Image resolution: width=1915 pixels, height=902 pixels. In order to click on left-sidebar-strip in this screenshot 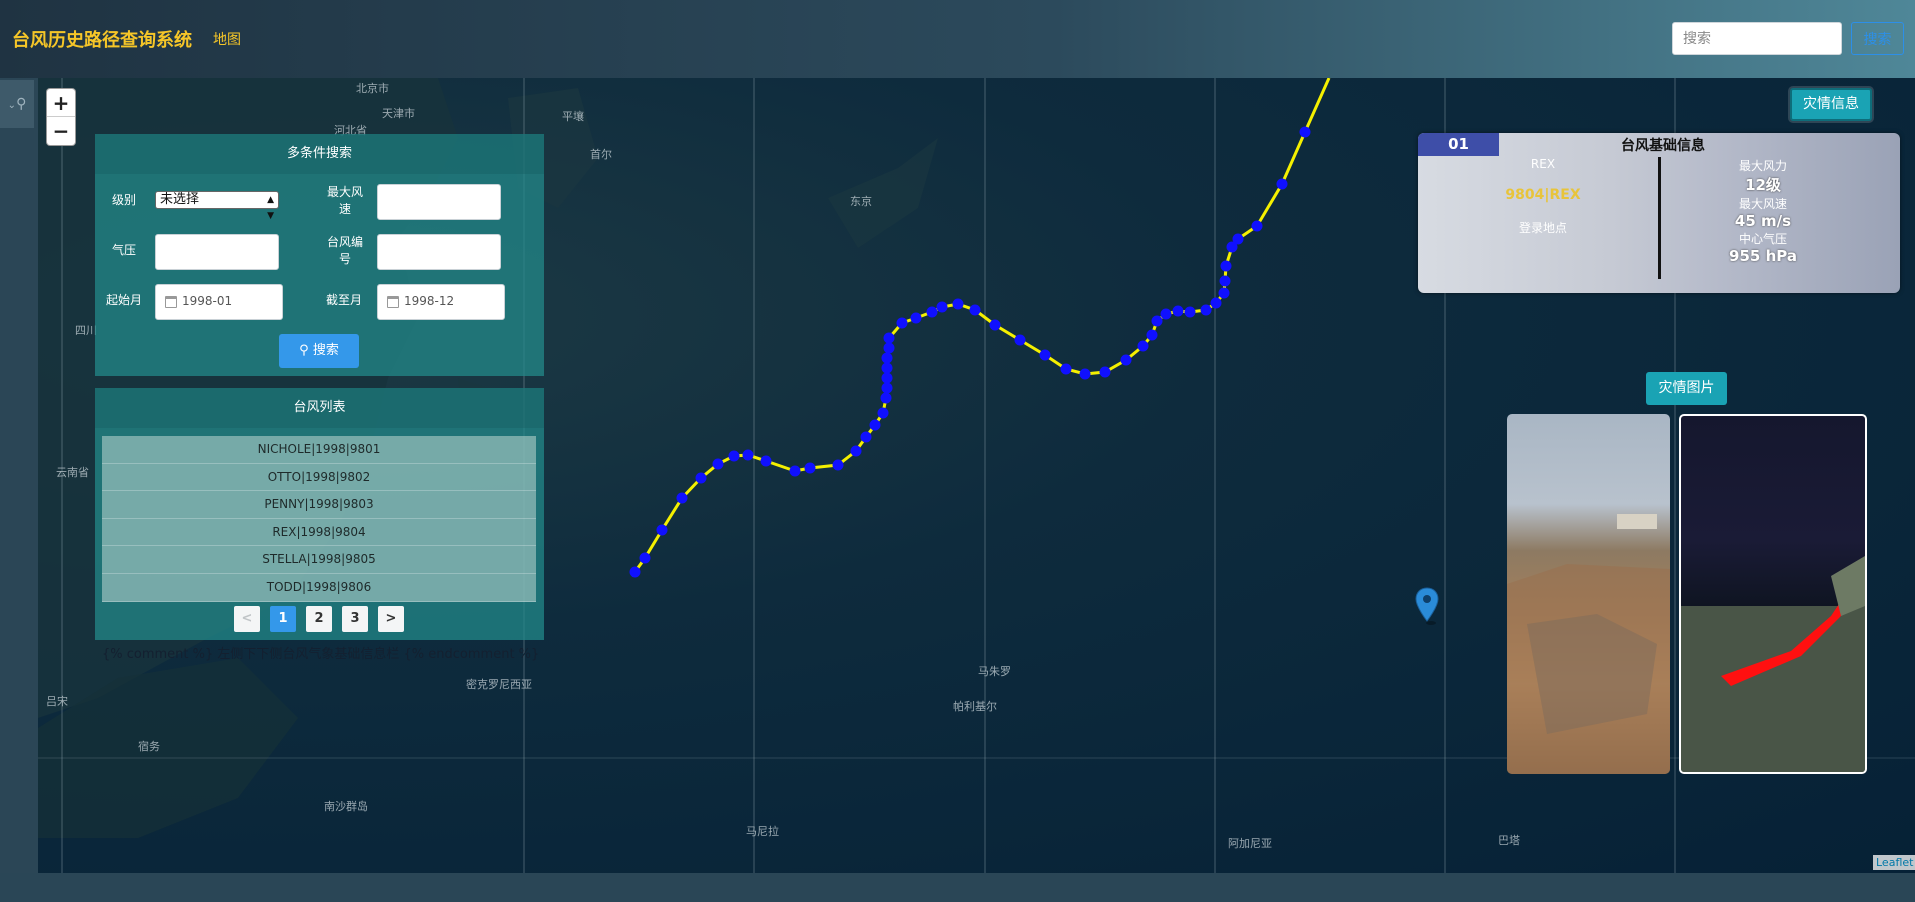, I will do `click(19, 475)`.